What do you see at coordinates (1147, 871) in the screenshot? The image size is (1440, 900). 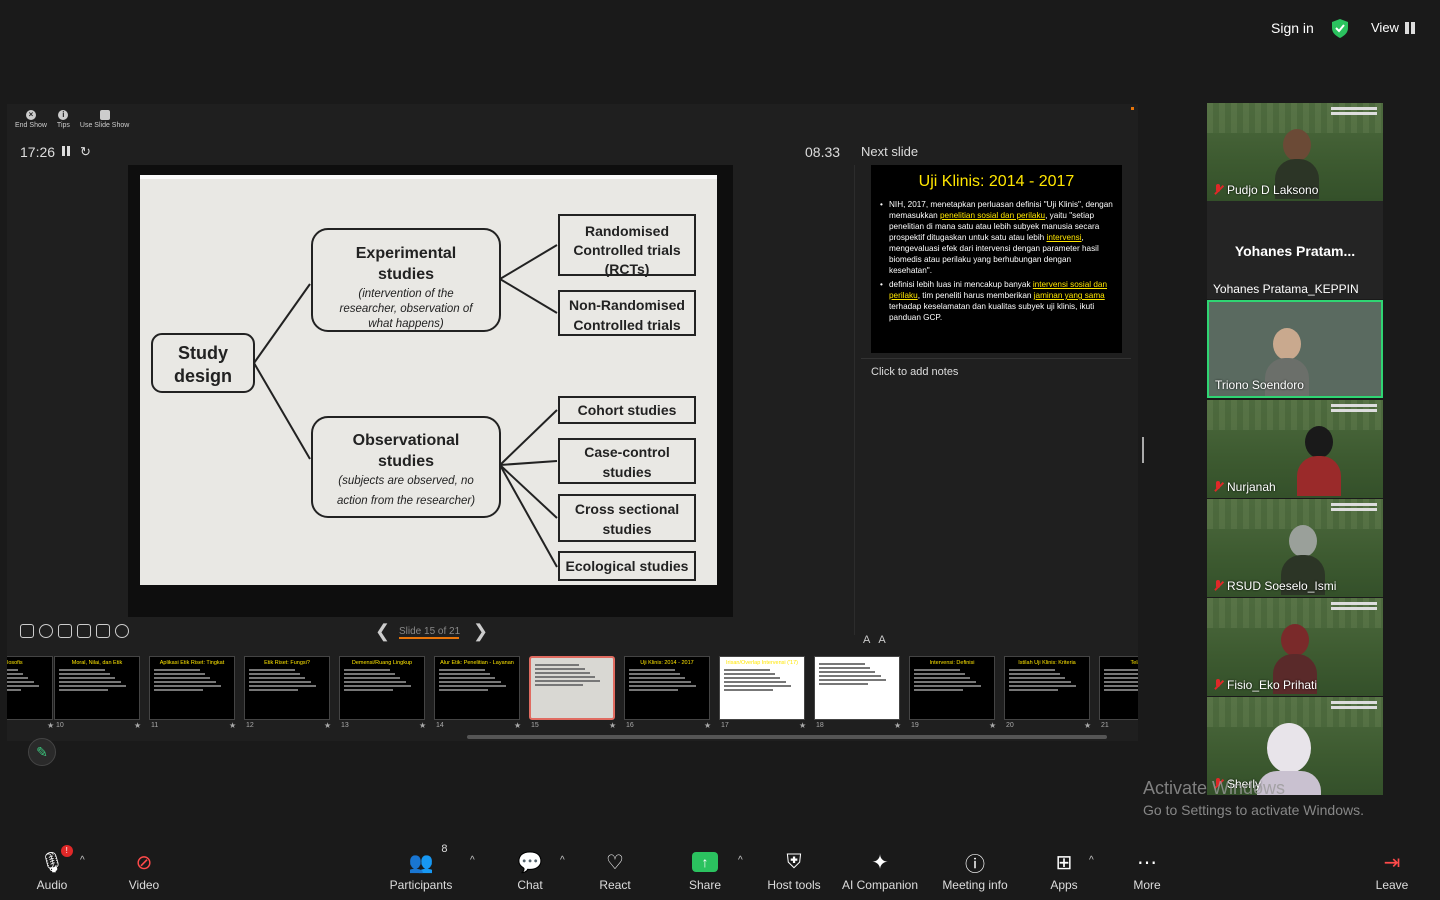 I see `more-button: ⋯ More` at bounding box center [1147, 871].